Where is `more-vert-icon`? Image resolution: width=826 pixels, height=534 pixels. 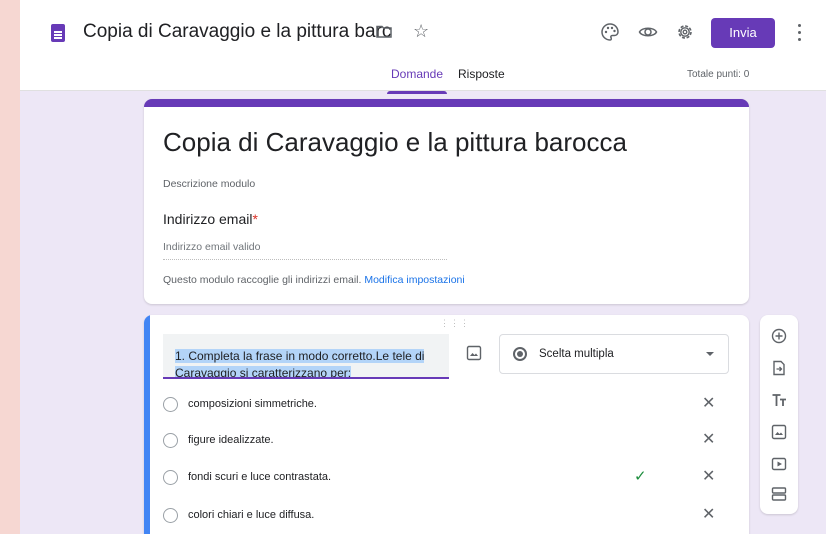 more-vert-icon is located at coordinates (800, 33).